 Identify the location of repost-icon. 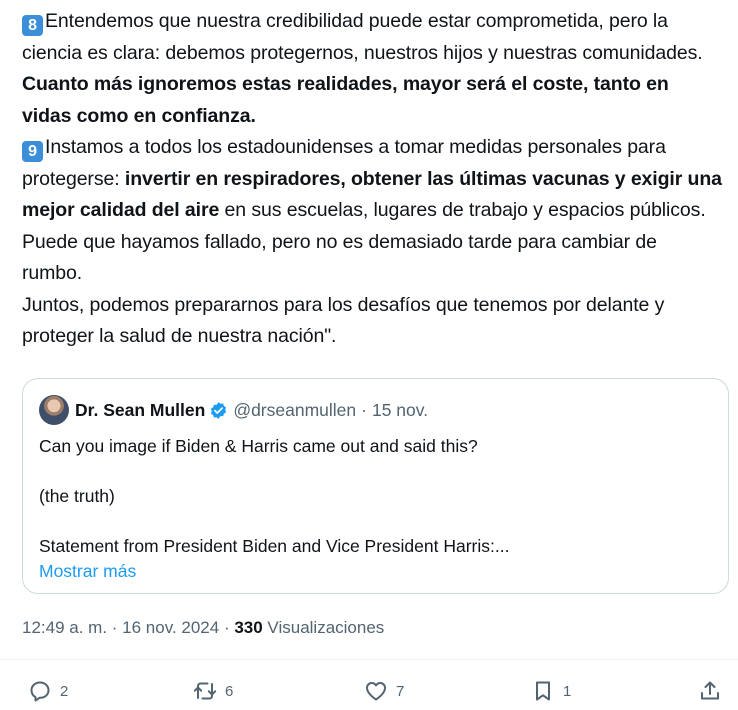
(205, 691).